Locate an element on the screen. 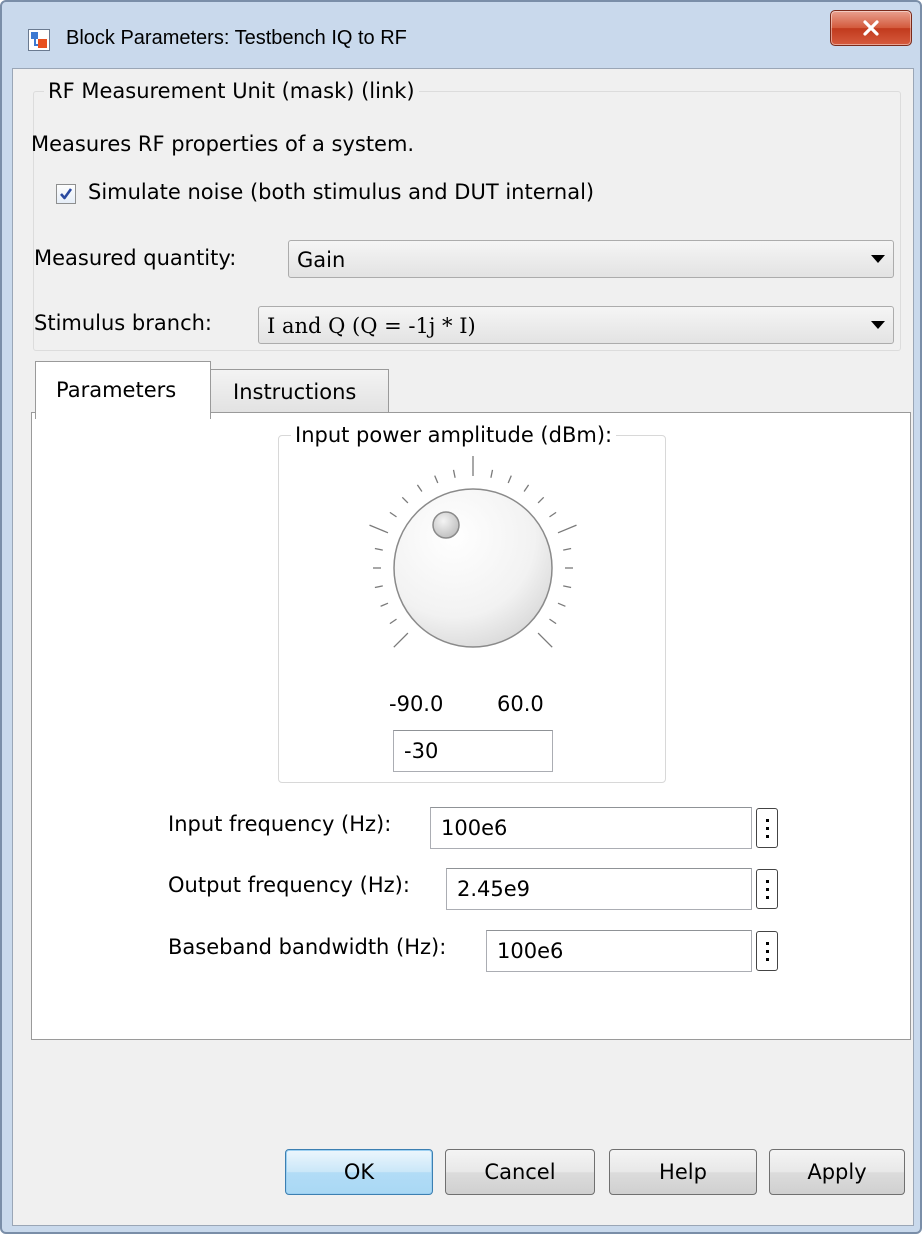 The height and width of the screenshot is (1234, 922). input-frequency-label: Input frequency (Hz): is located at coordinates (280, 824).